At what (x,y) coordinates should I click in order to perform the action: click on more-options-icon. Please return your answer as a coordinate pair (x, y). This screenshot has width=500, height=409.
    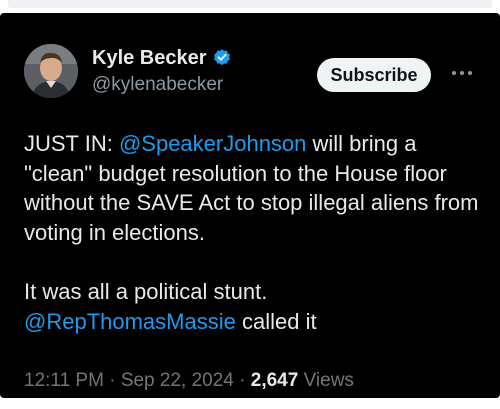
    Looking at the image, I should click on (462, 73).